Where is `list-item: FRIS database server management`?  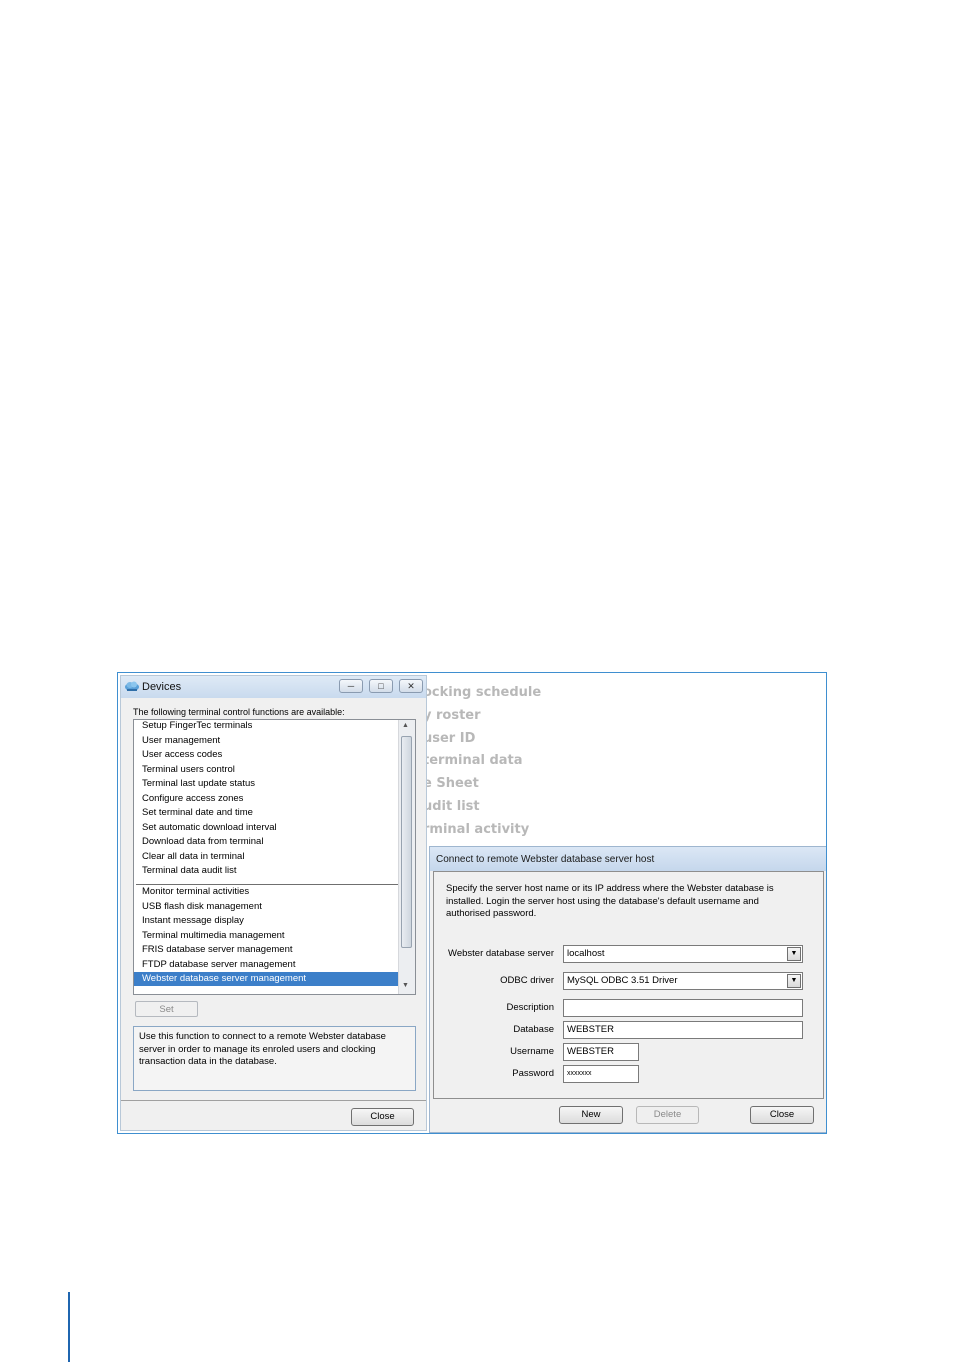 list-item: FRIS database server management is located at coordinates (266, 950).